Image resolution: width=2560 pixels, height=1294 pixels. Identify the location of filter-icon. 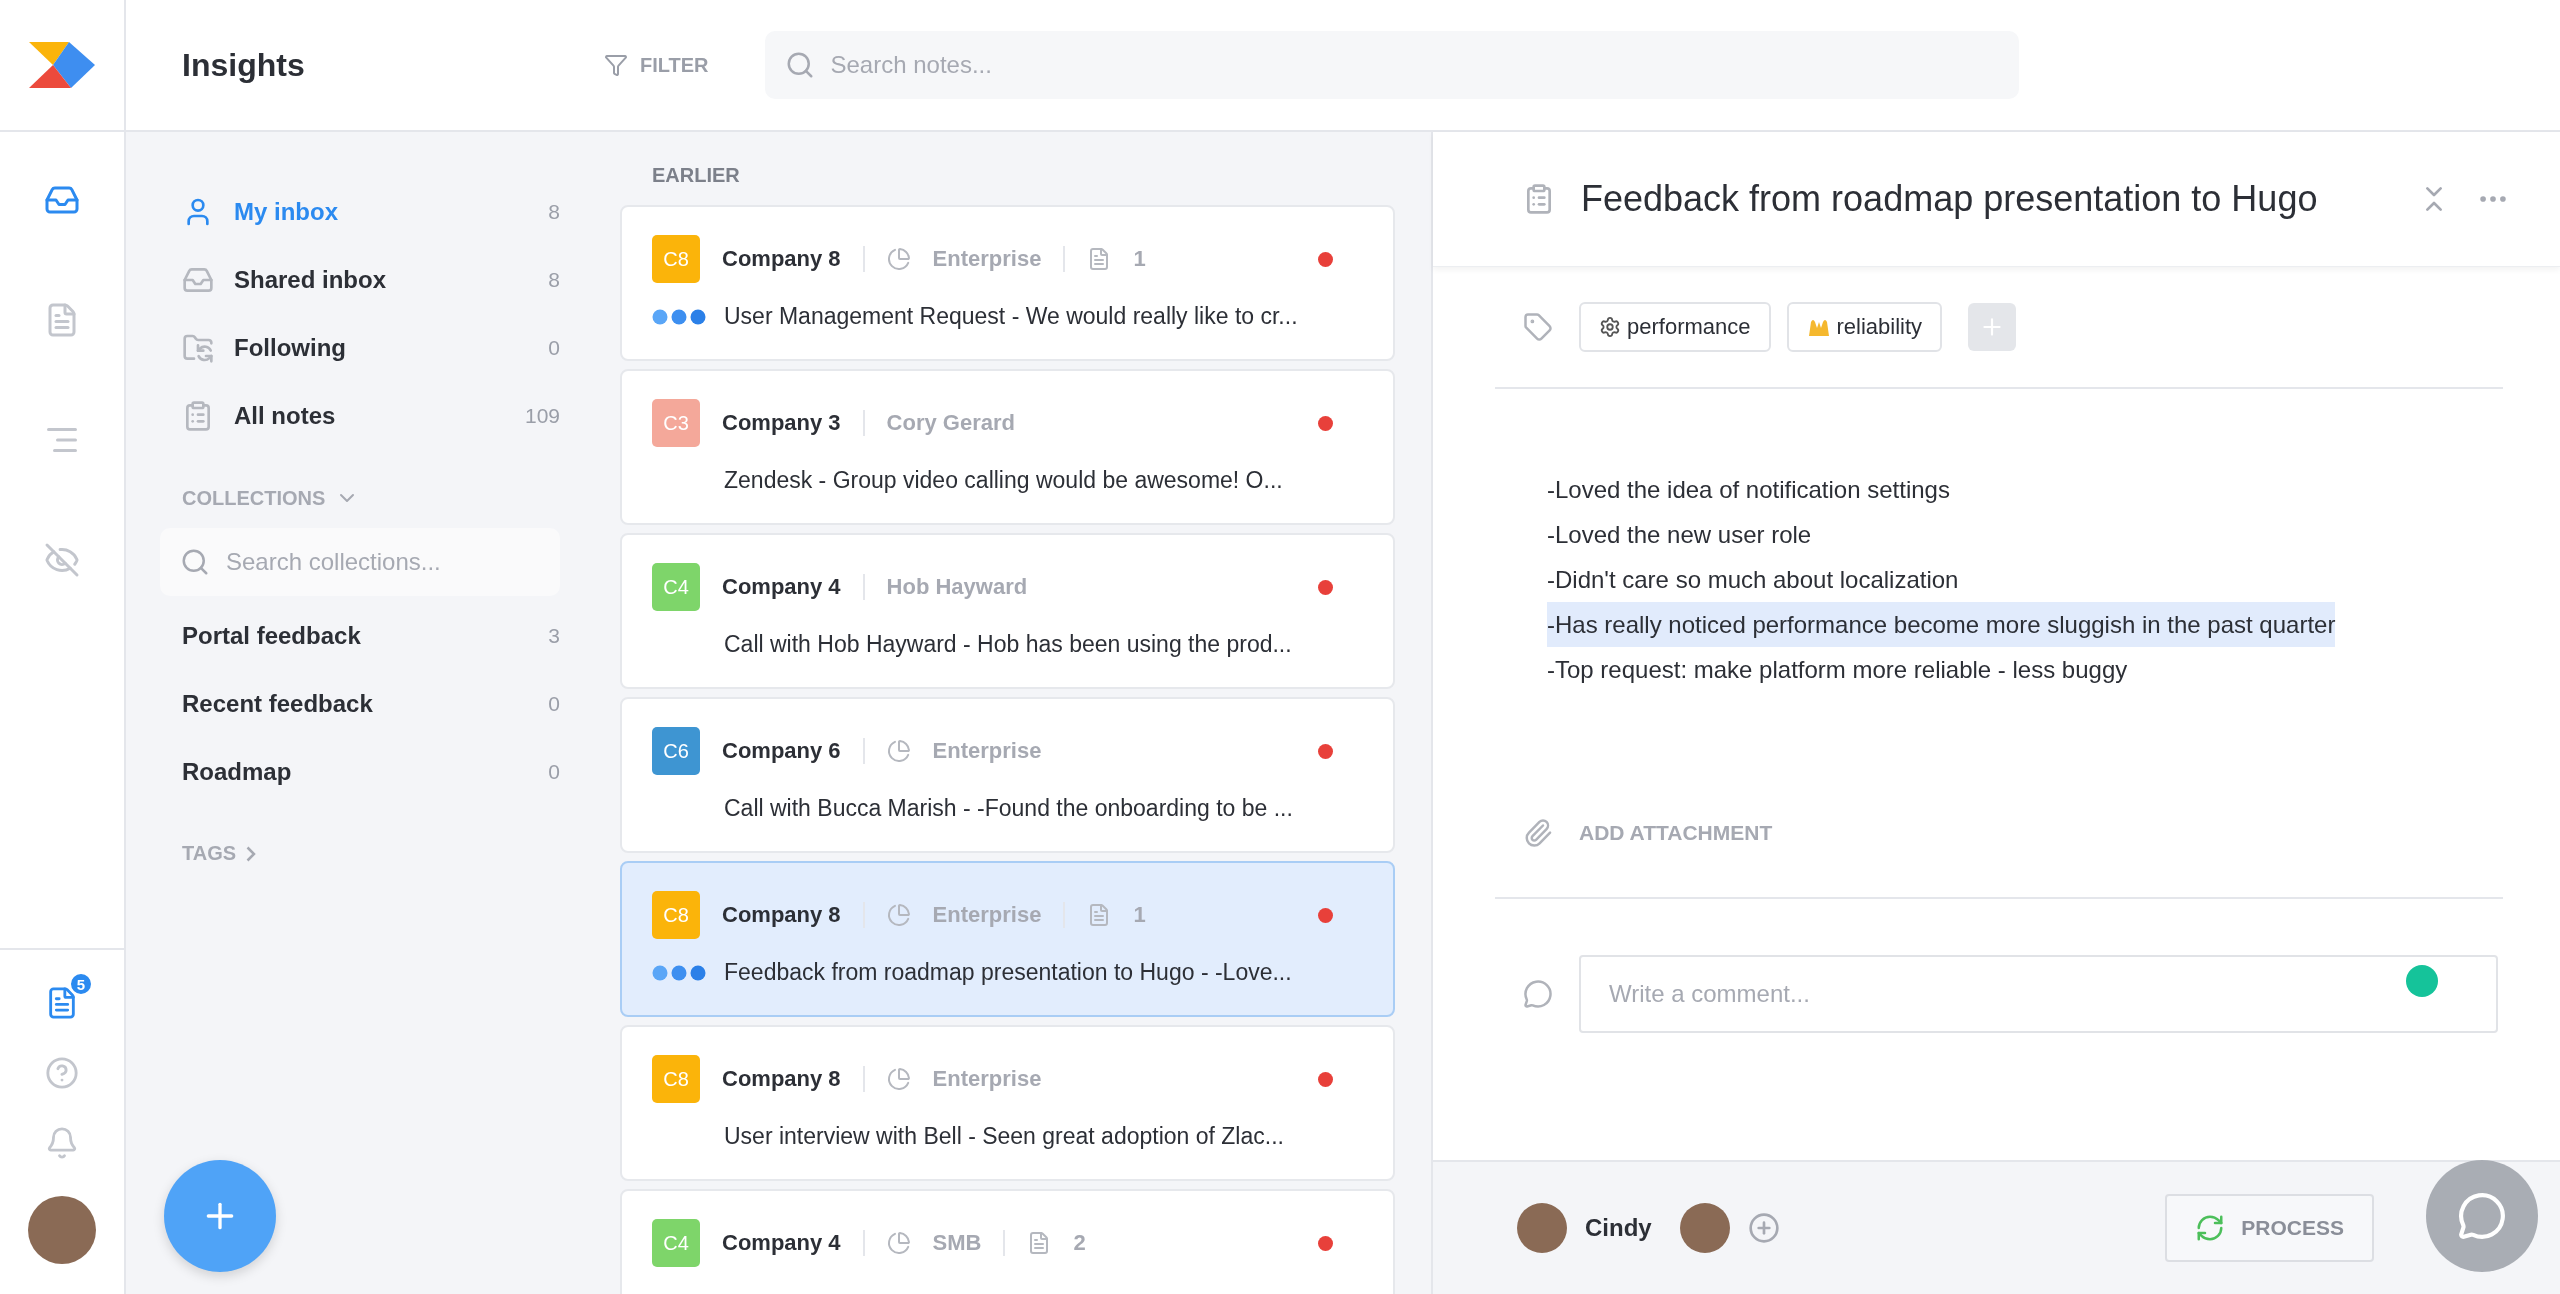
(616, 65).